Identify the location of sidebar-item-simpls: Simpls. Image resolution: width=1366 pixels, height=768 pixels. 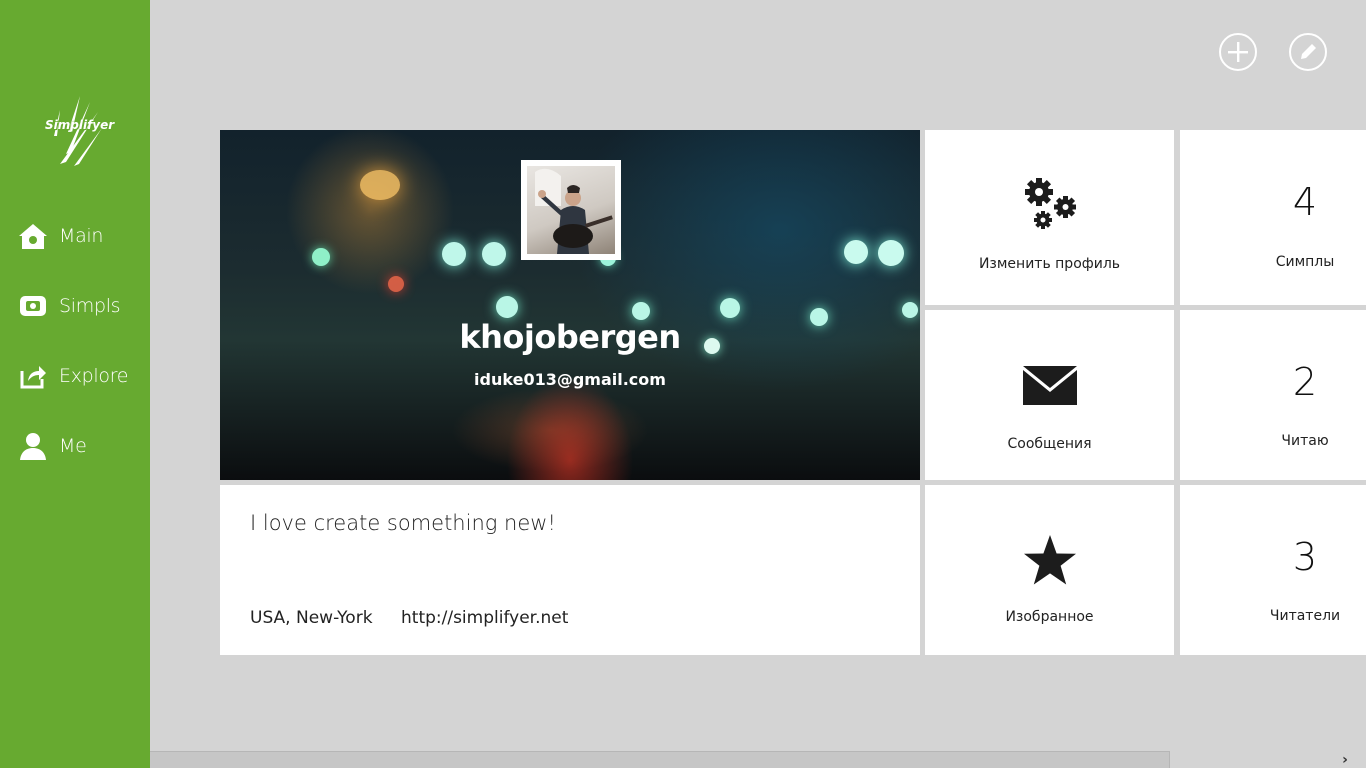
(69, 306).